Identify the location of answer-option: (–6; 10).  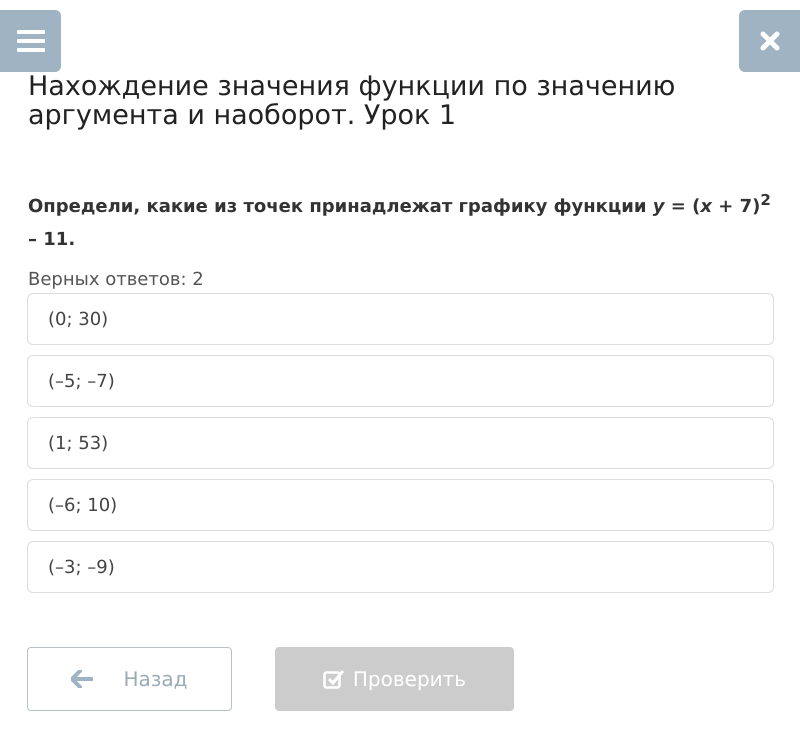
(400, 505).